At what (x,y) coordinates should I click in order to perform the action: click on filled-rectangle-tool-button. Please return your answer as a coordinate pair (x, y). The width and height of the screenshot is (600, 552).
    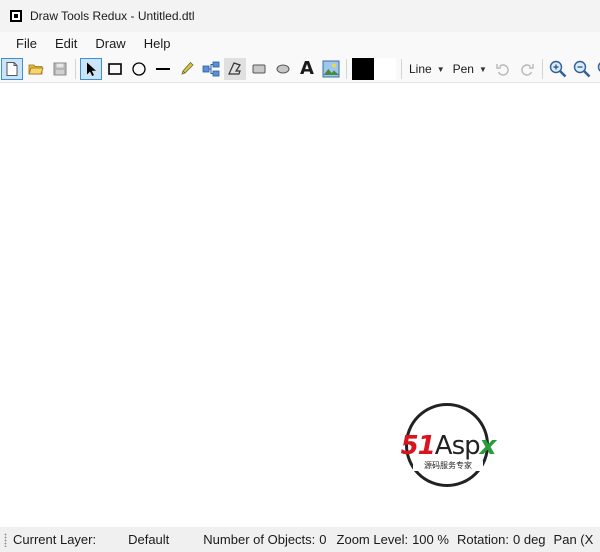
    Looking at the image, I should click on (259, 69).